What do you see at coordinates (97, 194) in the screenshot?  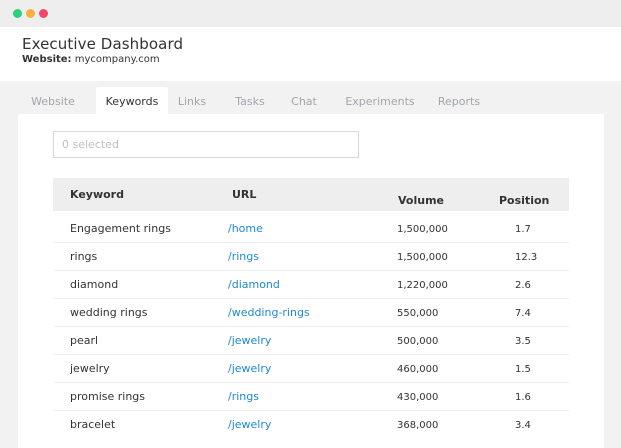 I see `column-header-keyword: Keyword` at bounding box center [97, 194].